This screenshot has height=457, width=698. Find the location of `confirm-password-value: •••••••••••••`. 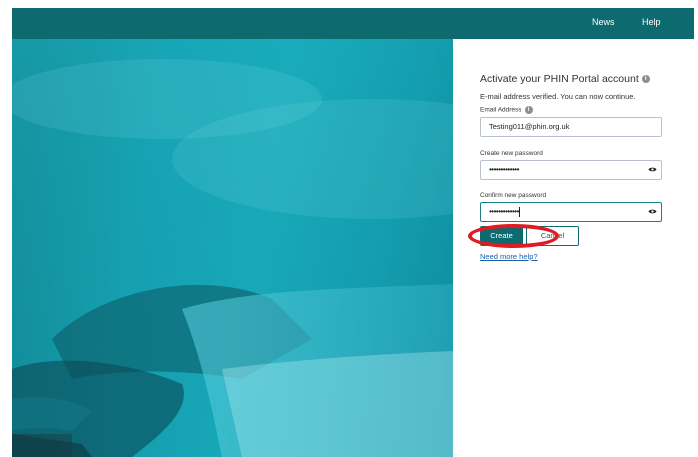

confirm-password-value: ••••••••••••• is located at coordinates (504, 211).